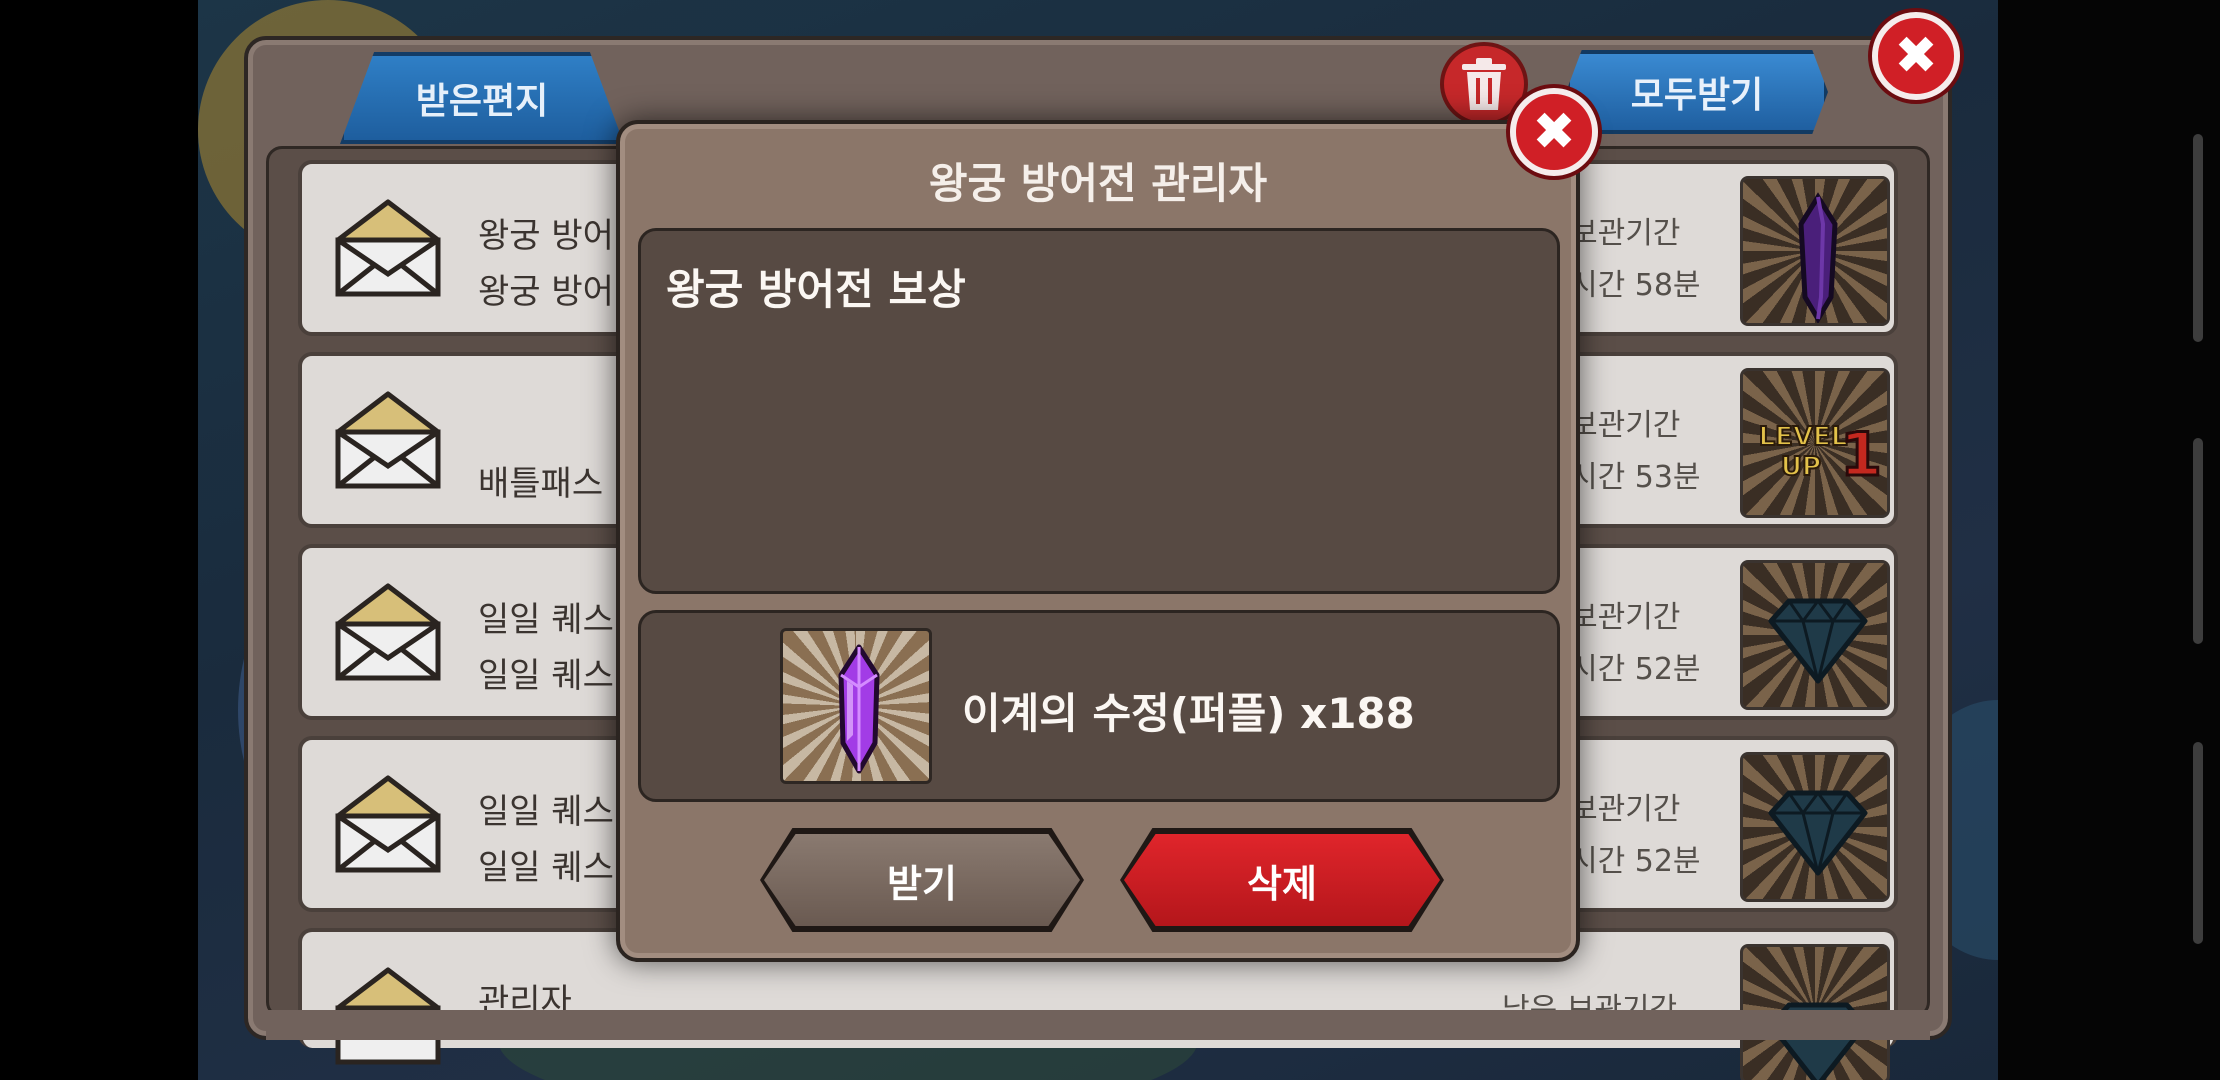 The image size is (2220, 1080). What do you see at coordinates (1098, 1025) in the screenshot?
I see `mailbox-bottom-edge` at bounding box center [1098, 1025].